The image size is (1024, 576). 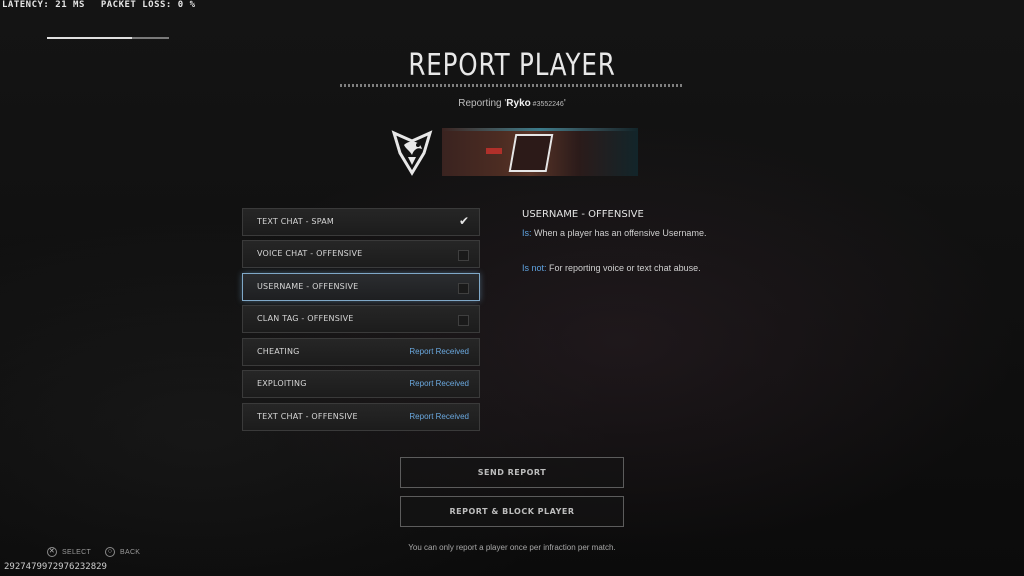 What do you see at coordinates (55, 567) in the screenshot?
I see `session-id: 2927479972976232829` at bounding box center [55, 567].